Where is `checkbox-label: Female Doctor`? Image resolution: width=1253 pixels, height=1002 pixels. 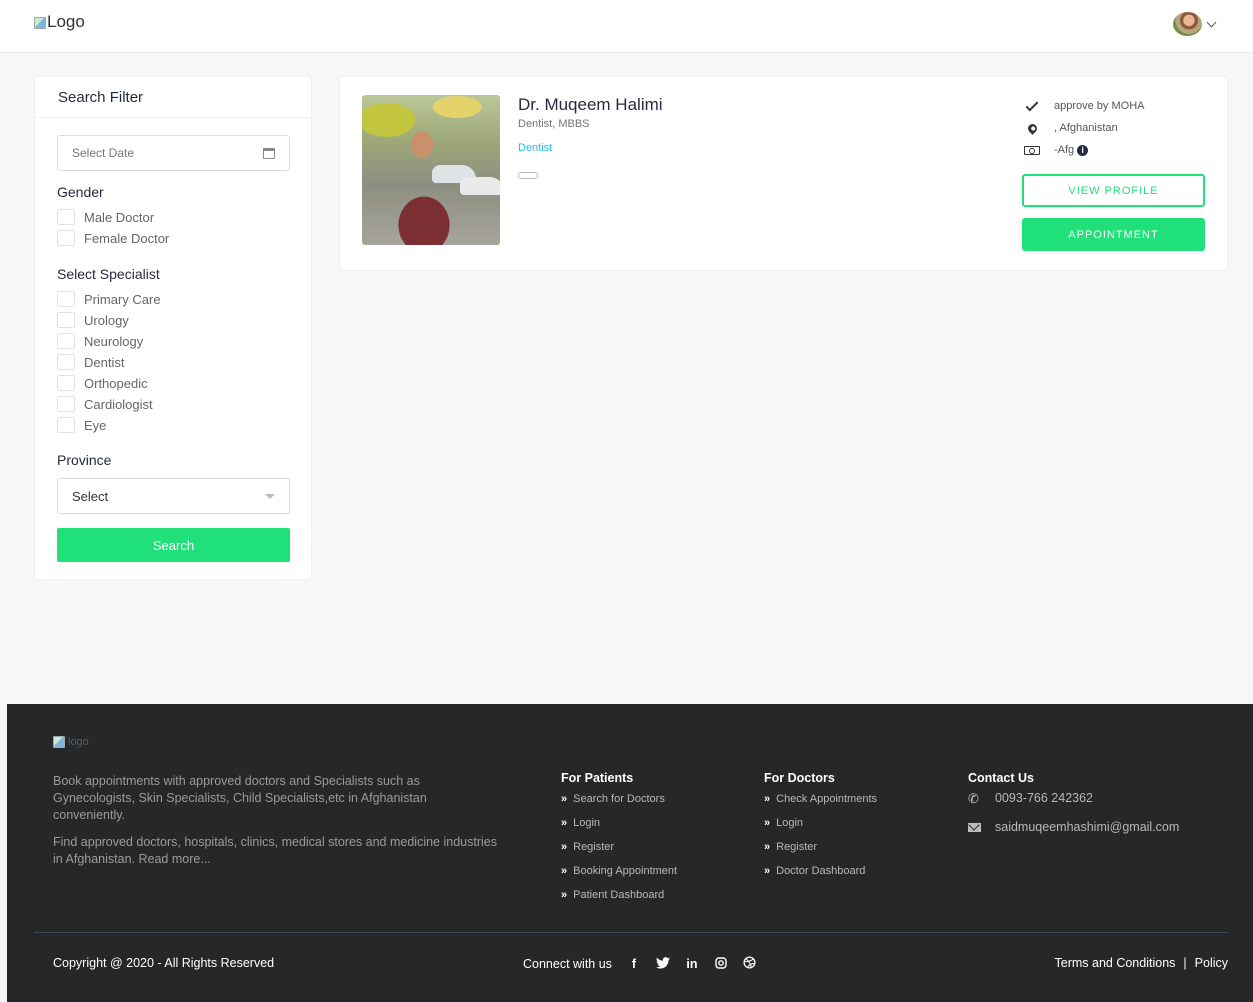 checkbox-label: Female Doctor is located at coordinates (127, 238).